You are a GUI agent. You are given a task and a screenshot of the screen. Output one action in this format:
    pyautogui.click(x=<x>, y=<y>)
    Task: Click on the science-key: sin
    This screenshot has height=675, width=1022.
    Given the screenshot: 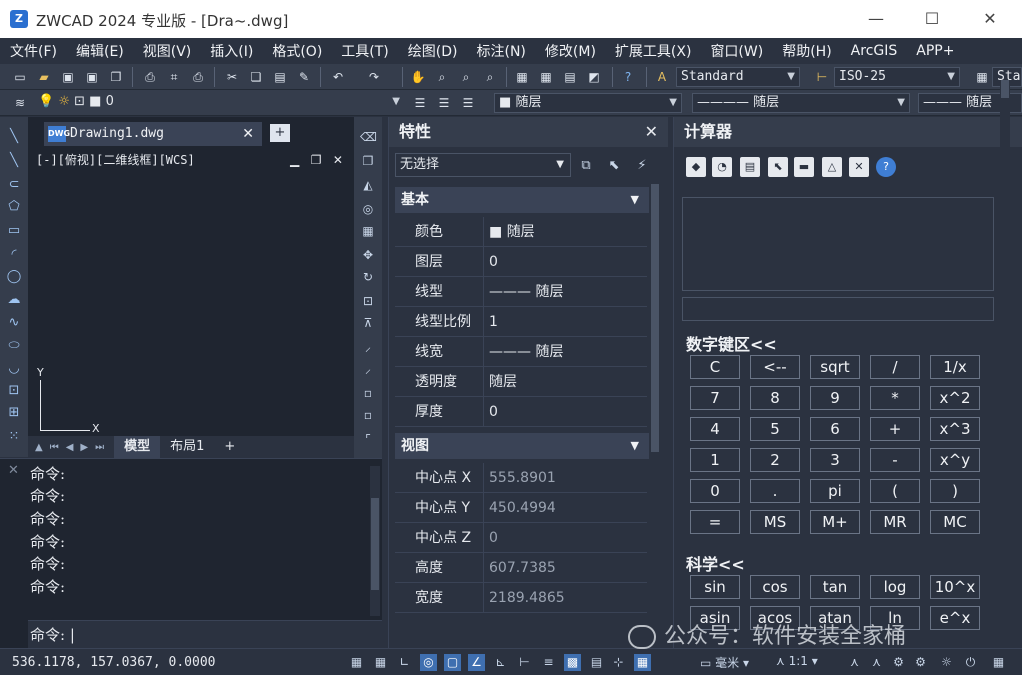 What is the action you would take?
    pyautogui.click(x=715, y=587)
    